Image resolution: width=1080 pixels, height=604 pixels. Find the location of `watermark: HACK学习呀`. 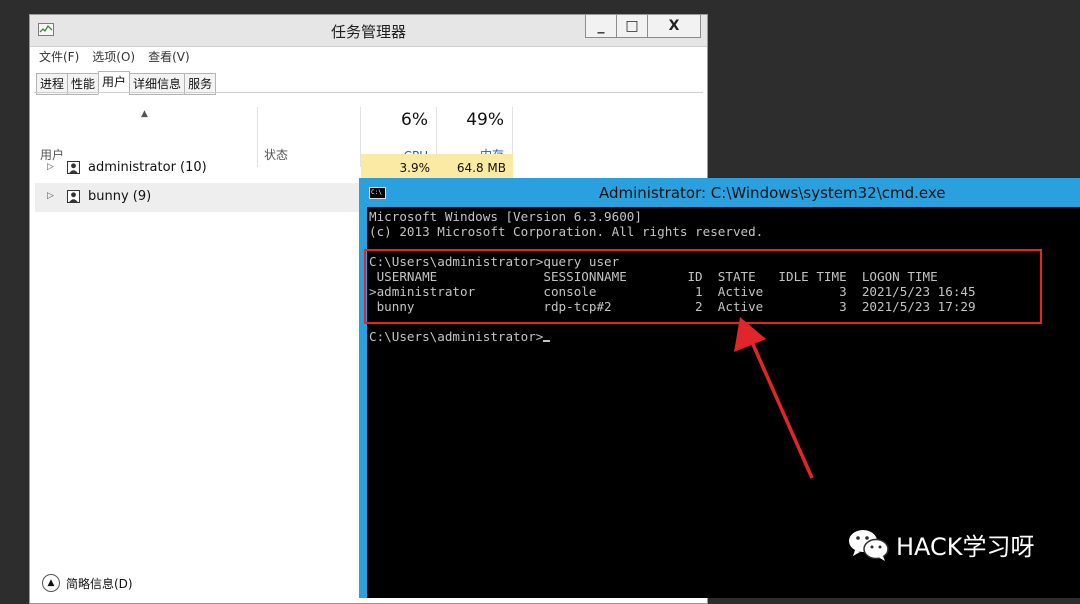

watermark: HACK学习呀 is located at coordinates (941, 544).